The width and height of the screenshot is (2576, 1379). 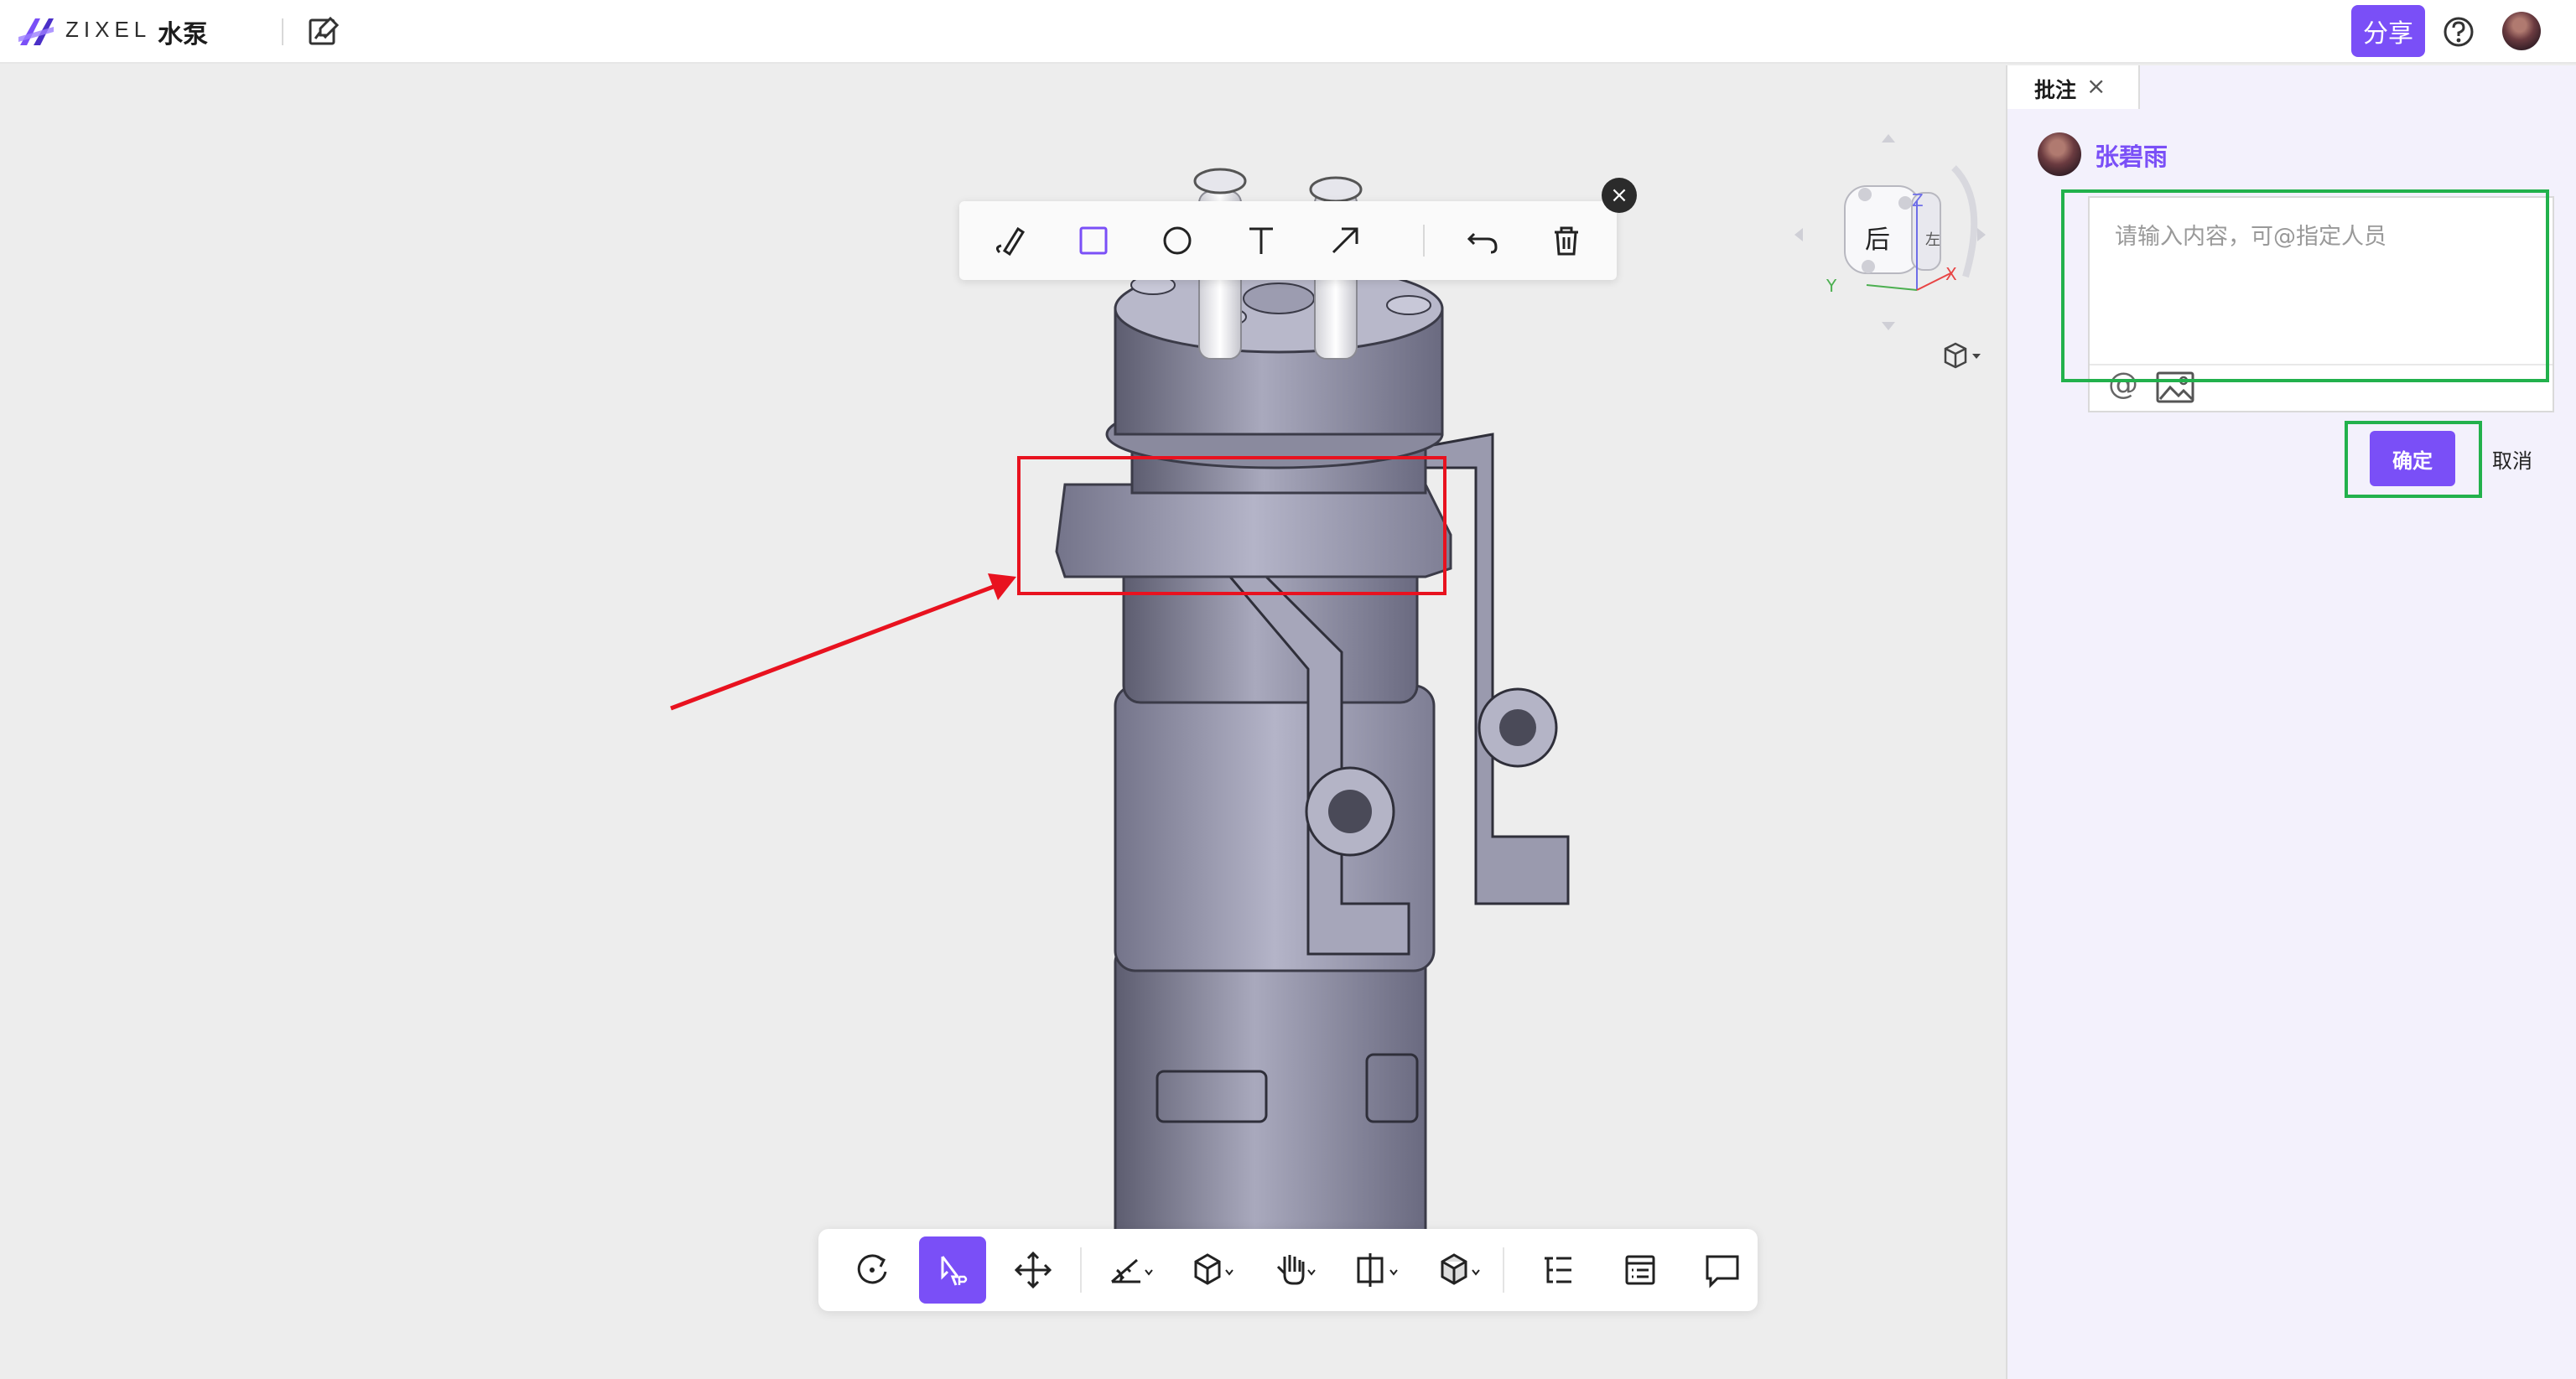 I want to click on properties-icon, so click(x=1640, y=1270).